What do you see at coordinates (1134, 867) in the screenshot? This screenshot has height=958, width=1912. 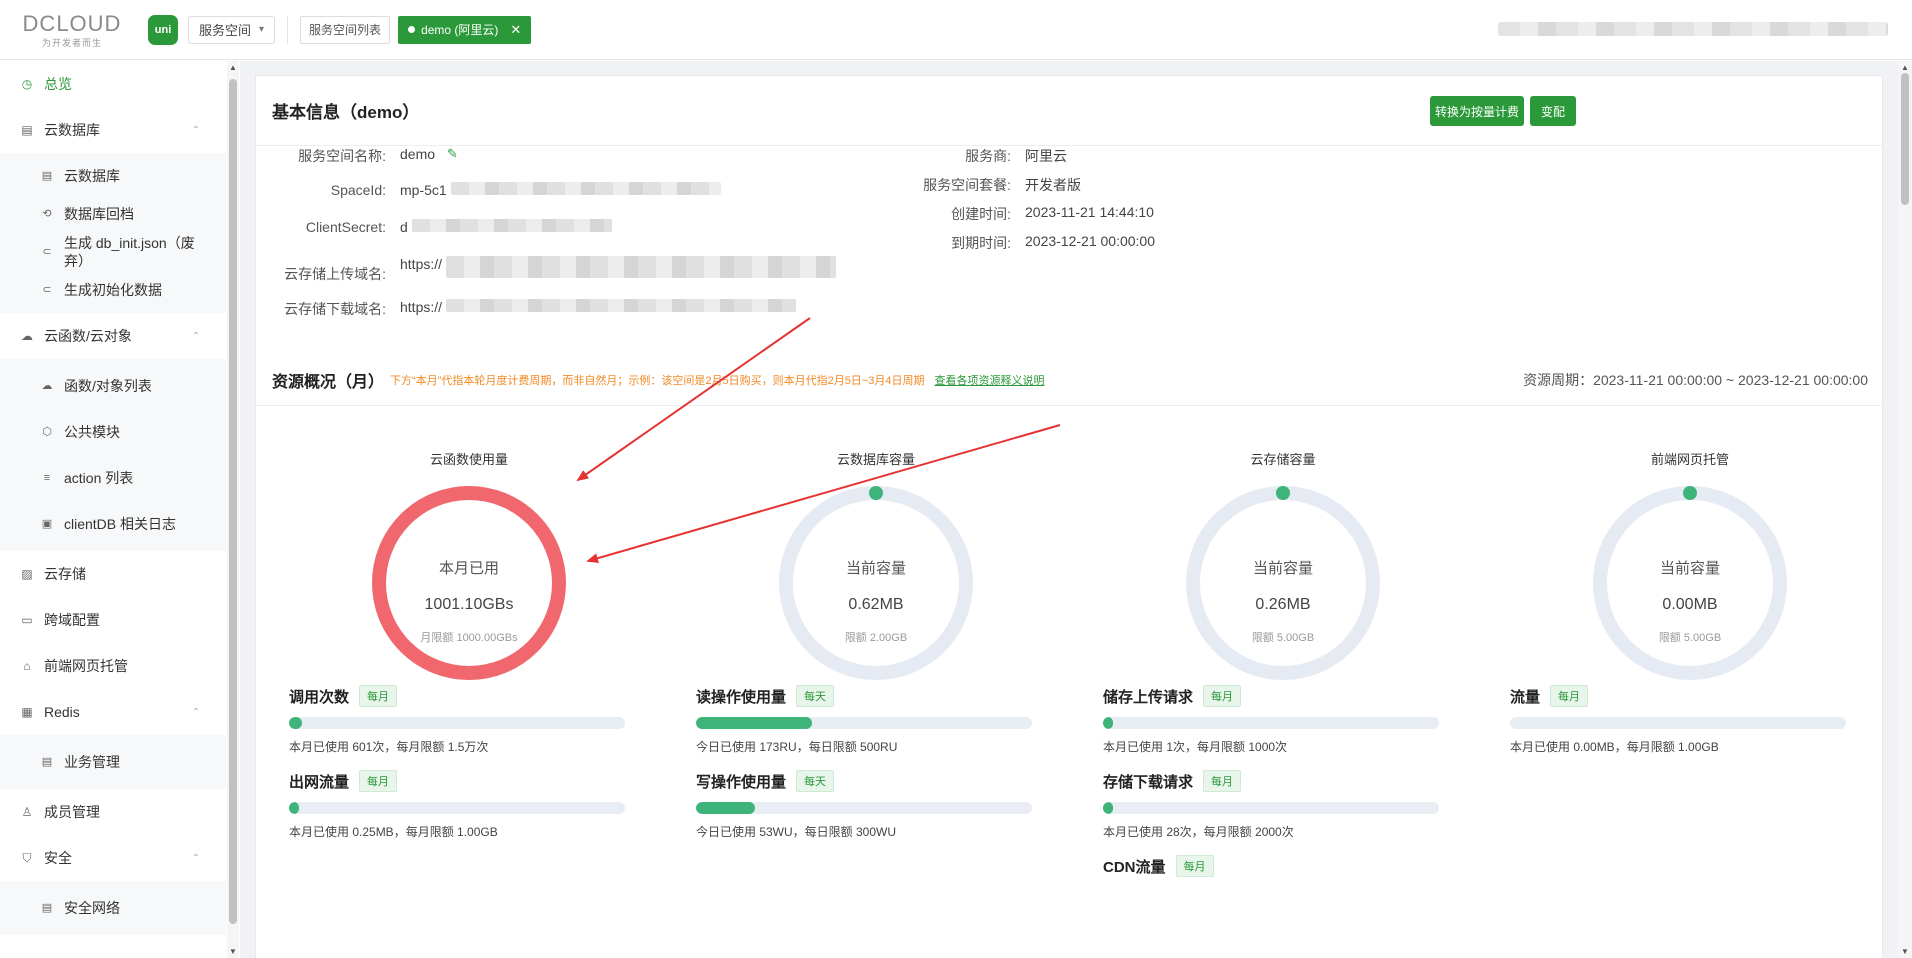 I see `metric-name: CDN流量` at bounding box center [1134, 867].